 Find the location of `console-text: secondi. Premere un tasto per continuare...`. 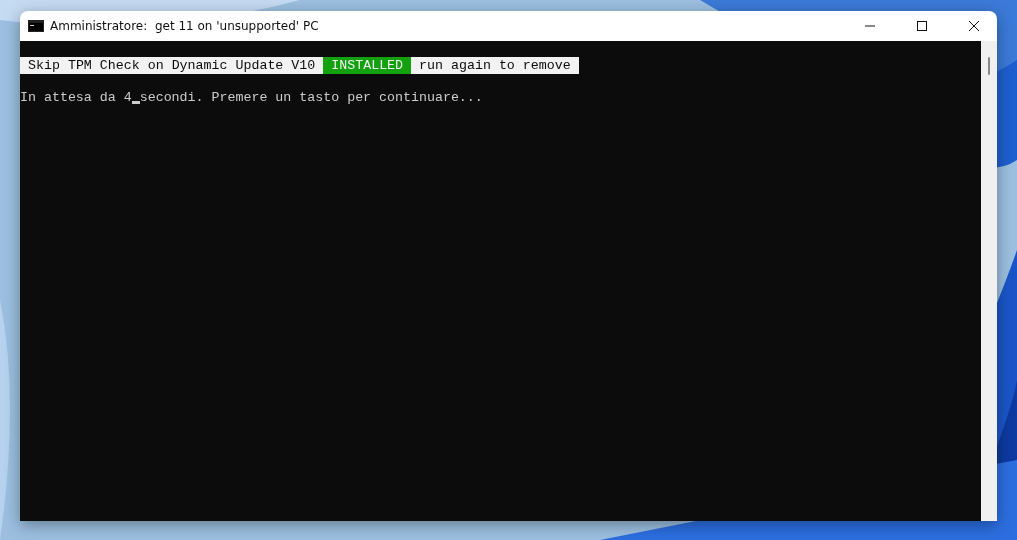

console-text: secondi. Premere un tasto per continuare... is located at coordinates (311, 97).